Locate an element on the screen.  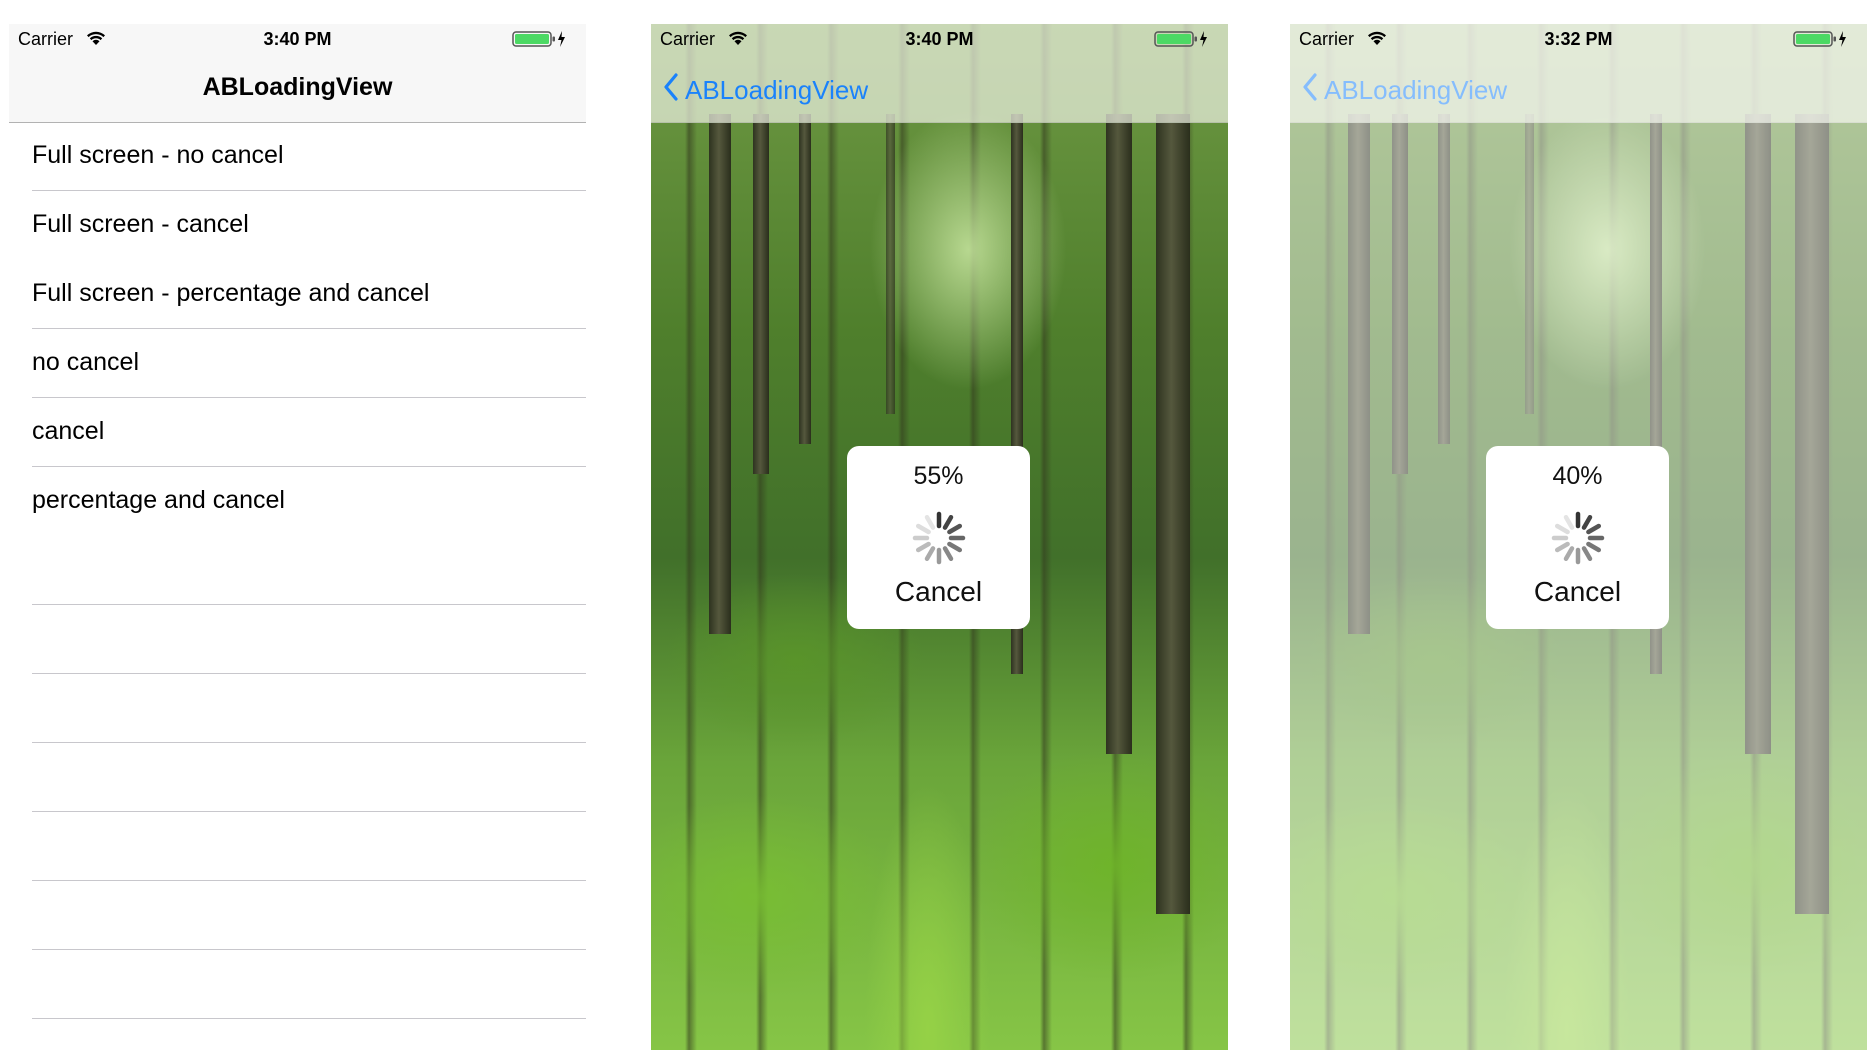
nav-title: ABLoadingView is located at coordinates (297, 87).